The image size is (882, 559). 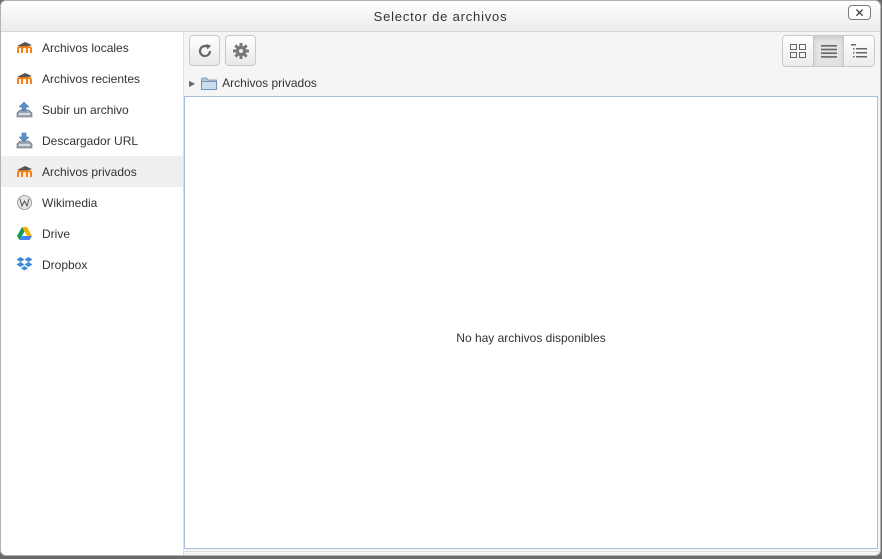 I want to click on close-icon: ✕, so click(x=859, y=12).